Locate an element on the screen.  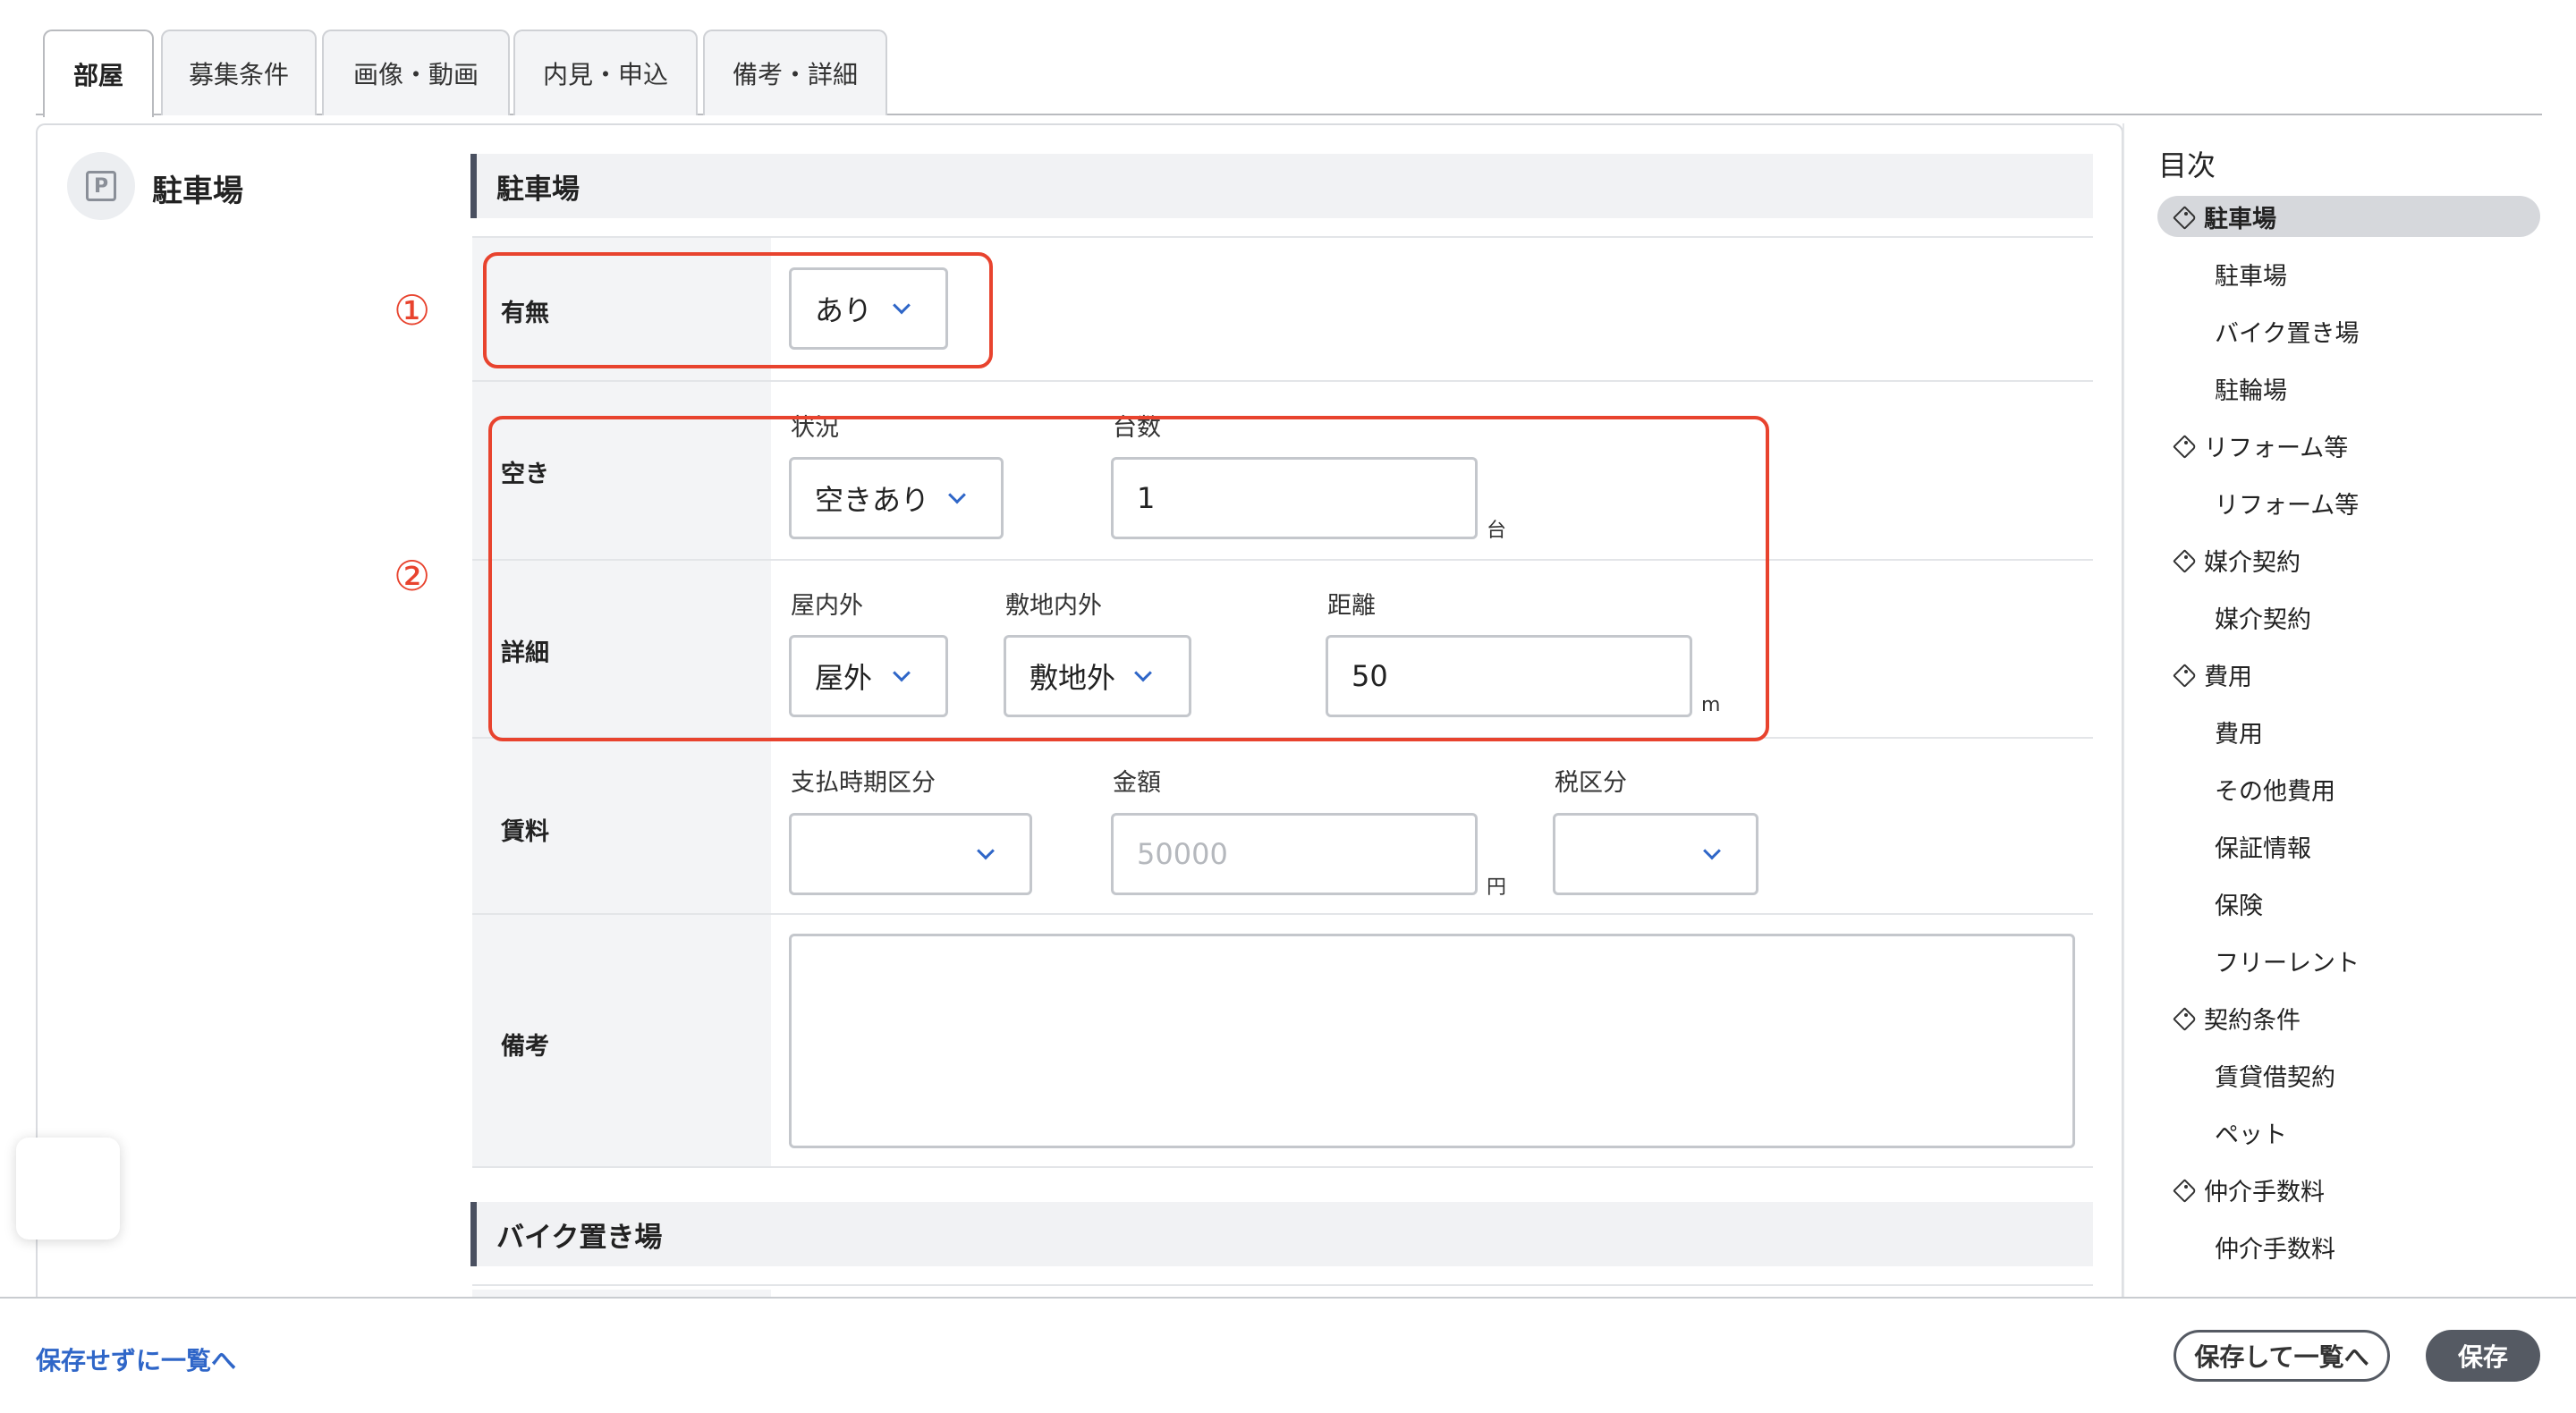
toc-item-label: フリーレント is located at coordinates (2287, 963).